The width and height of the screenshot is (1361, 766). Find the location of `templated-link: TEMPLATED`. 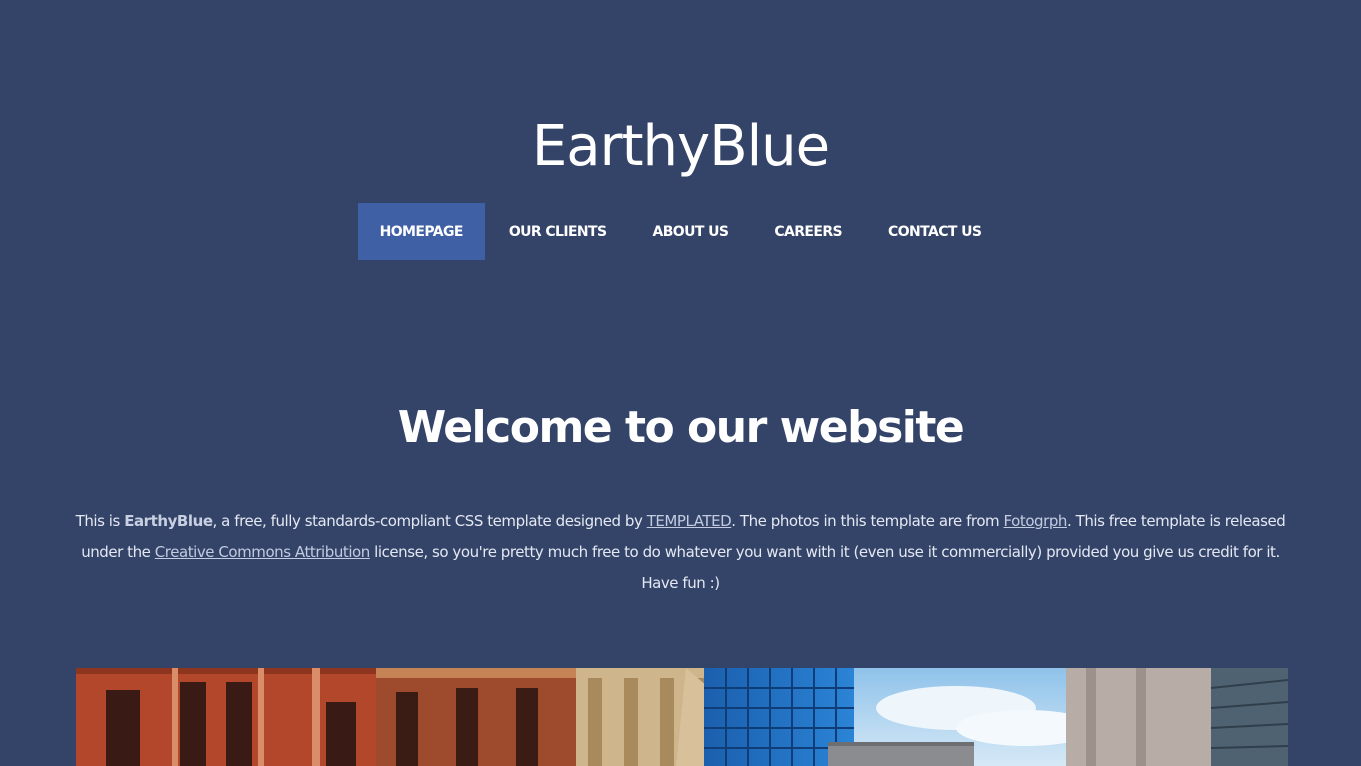

templated-link: TEMPLATED is located at coordinates (689, 521).